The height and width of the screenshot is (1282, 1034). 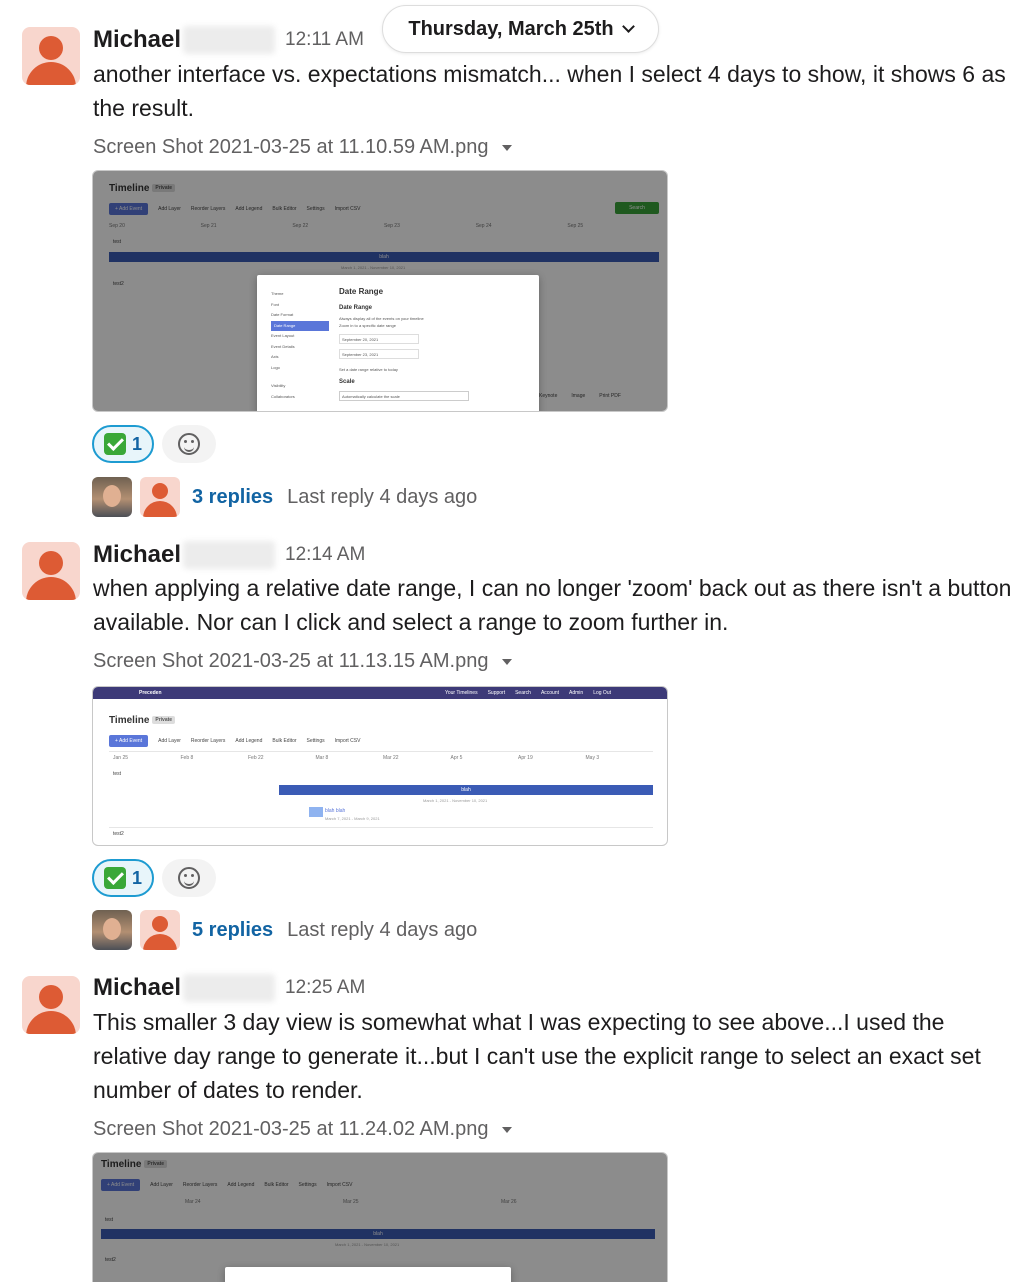 What do you see at coordinates (232, 930) in the screenshot?
I see `replies-link: 5 replies` at bounding box center [232, 930].